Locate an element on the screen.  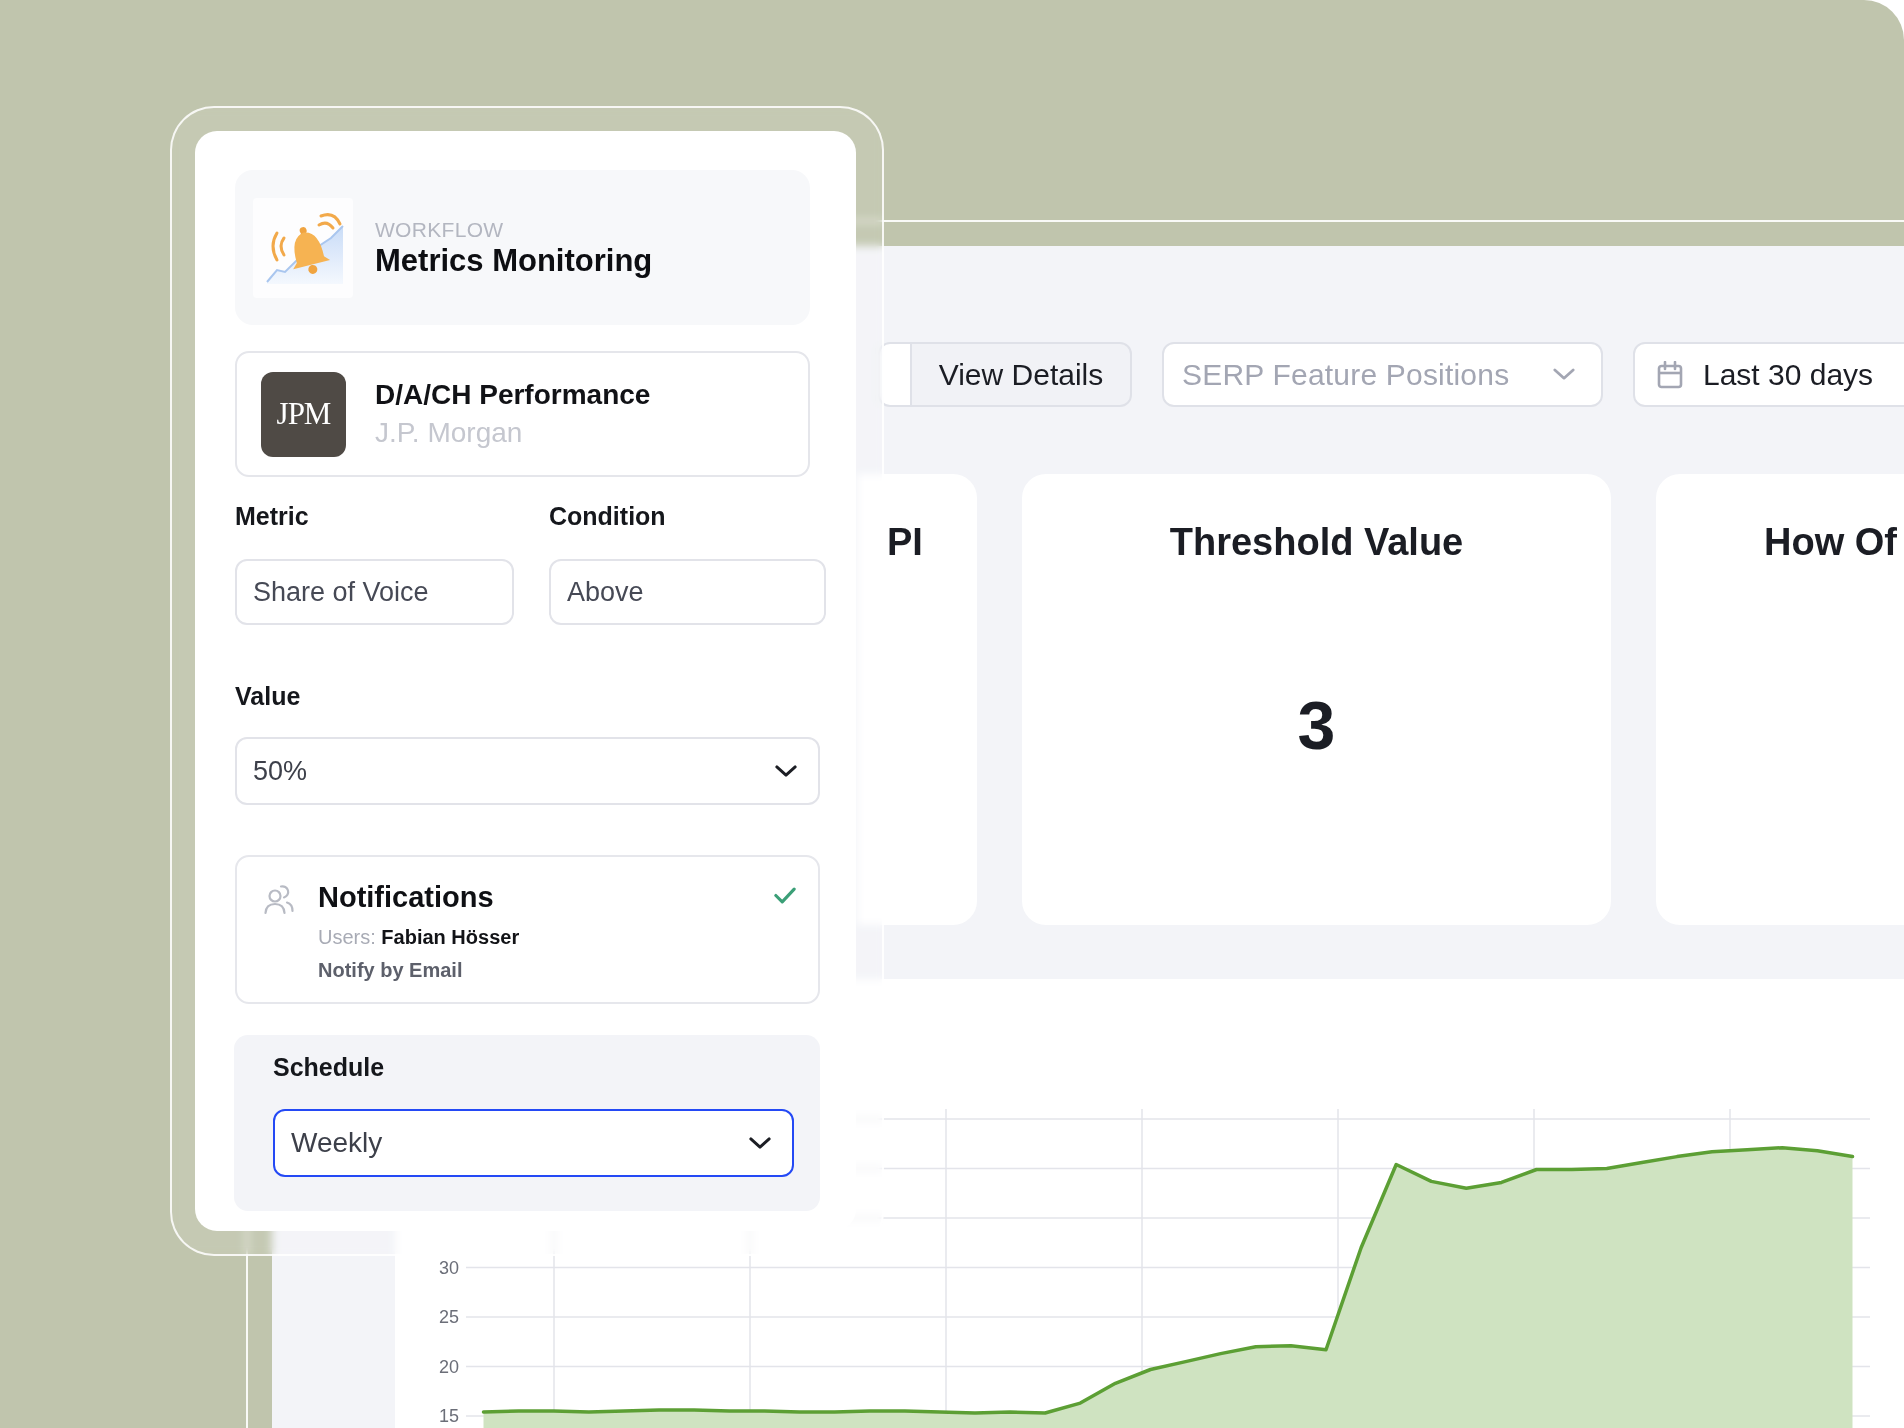
axis-label: 30 is located at coordinates (448, 1267).